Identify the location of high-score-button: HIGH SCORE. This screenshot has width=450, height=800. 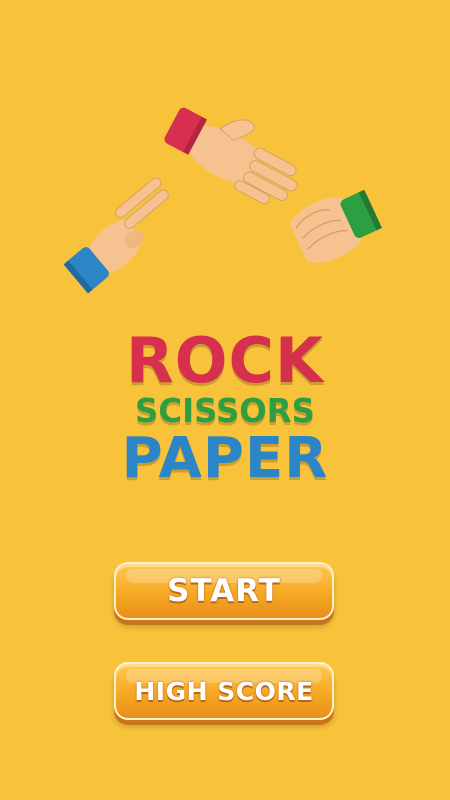
(224, 691).